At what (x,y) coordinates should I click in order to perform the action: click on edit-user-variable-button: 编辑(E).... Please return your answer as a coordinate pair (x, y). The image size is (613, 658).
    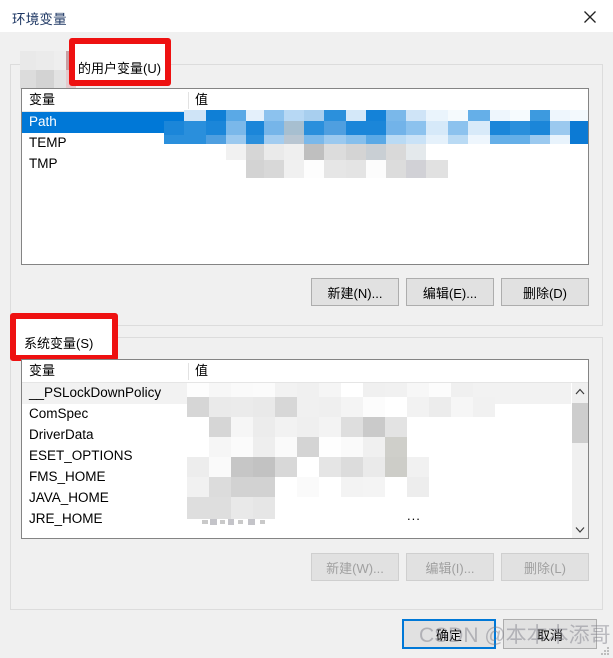
    Looking at the image, I should click on (450, 292).